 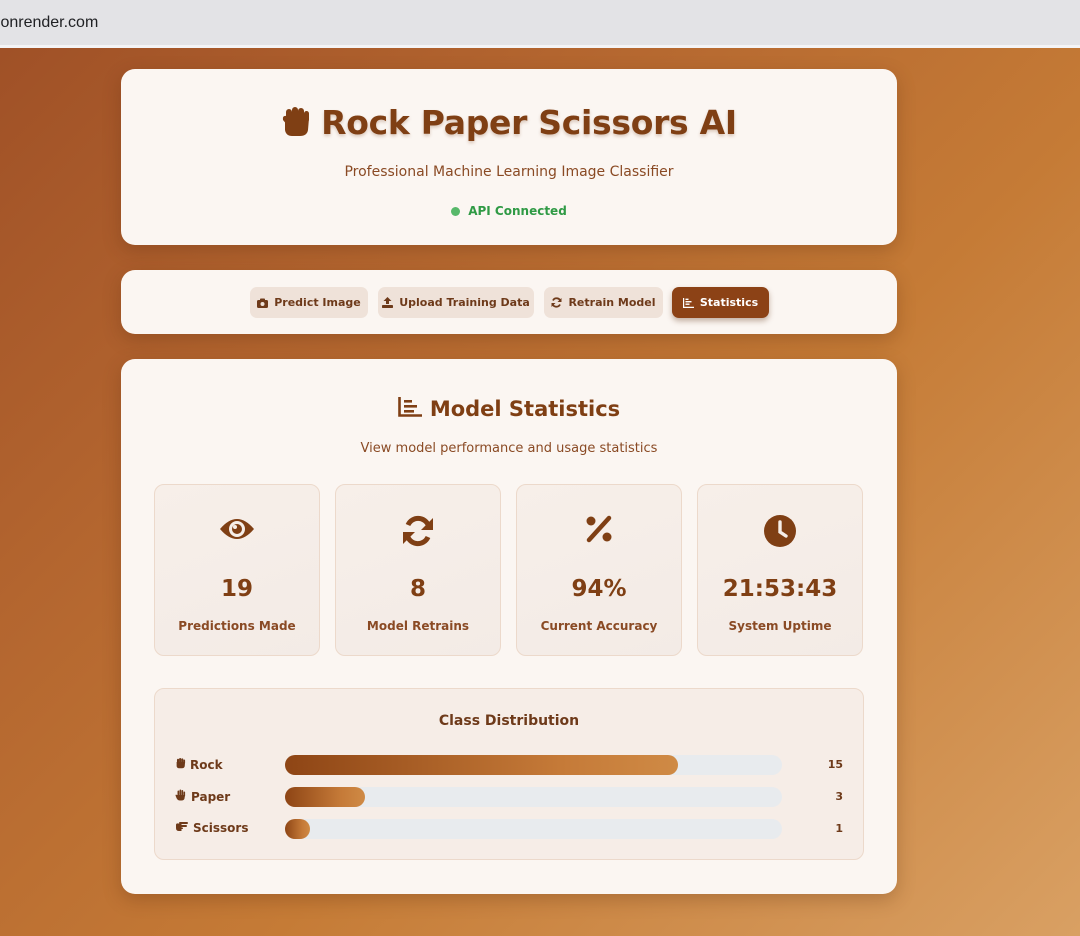 I want to click on tab-label: Predict Image, so click(x=317, y=302).